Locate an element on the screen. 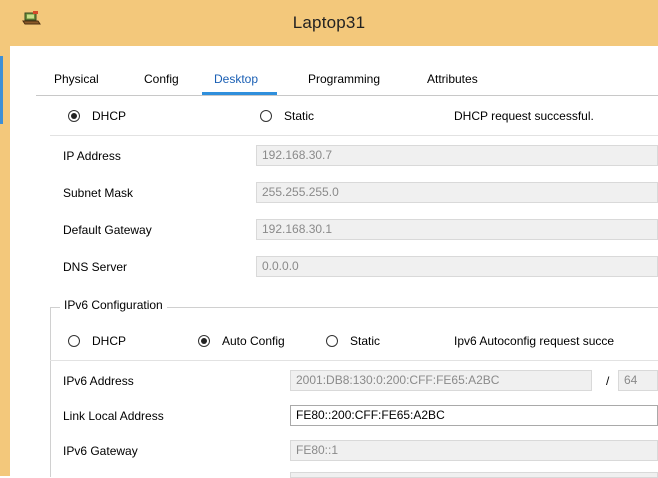 Image resolution: width=658 pixels, height=478 pixels. dns-server-label: DNS Server is located at coordinates (95, 267).